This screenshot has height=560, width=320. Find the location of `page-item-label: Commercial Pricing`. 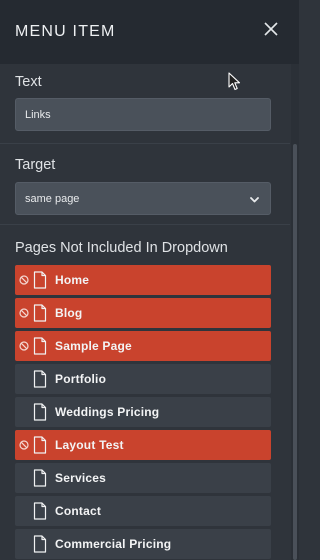

page-item-label: Commercial Pricing is located at coordinates (113, 544).